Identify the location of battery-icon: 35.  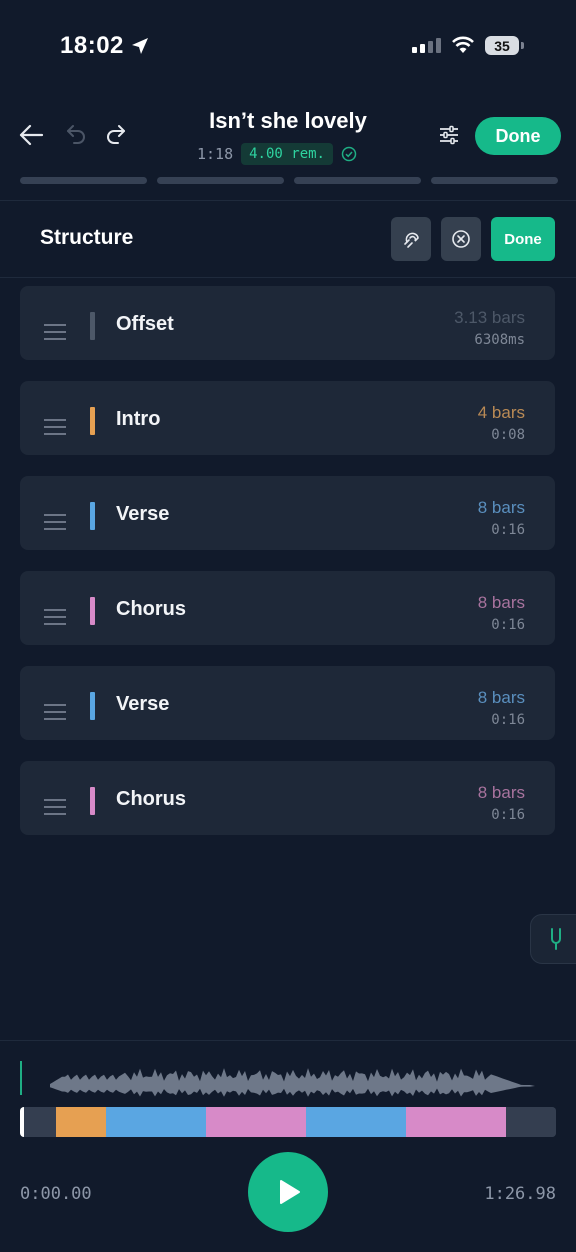
(502, 45).